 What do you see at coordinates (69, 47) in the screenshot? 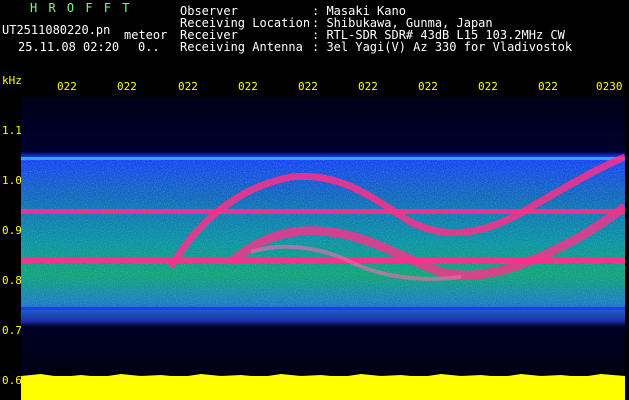
I see `datetime-label: 25.11.08 02:20` at bounding box center [69, 47].